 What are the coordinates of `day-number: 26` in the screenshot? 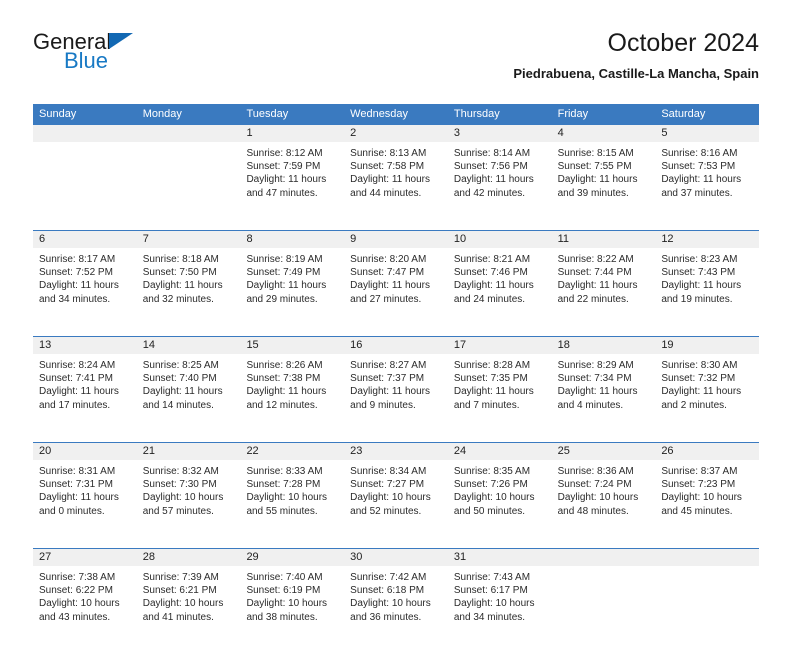 It's located at (707, 451).